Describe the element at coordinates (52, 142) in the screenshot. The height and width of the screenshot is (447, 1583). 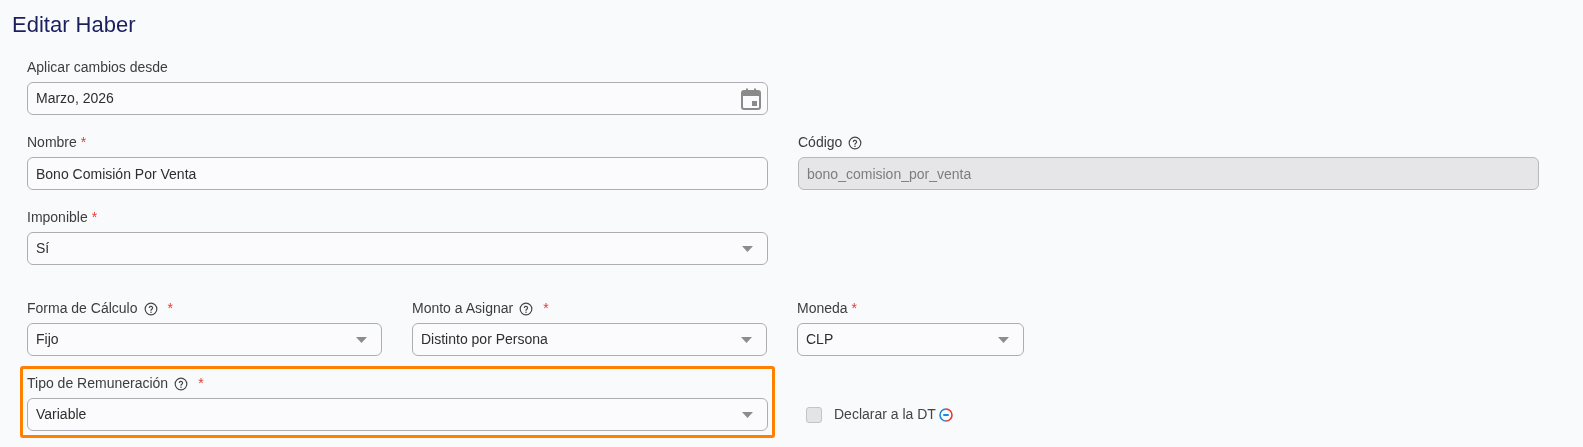
I see `field-label: Nombre` at that location.